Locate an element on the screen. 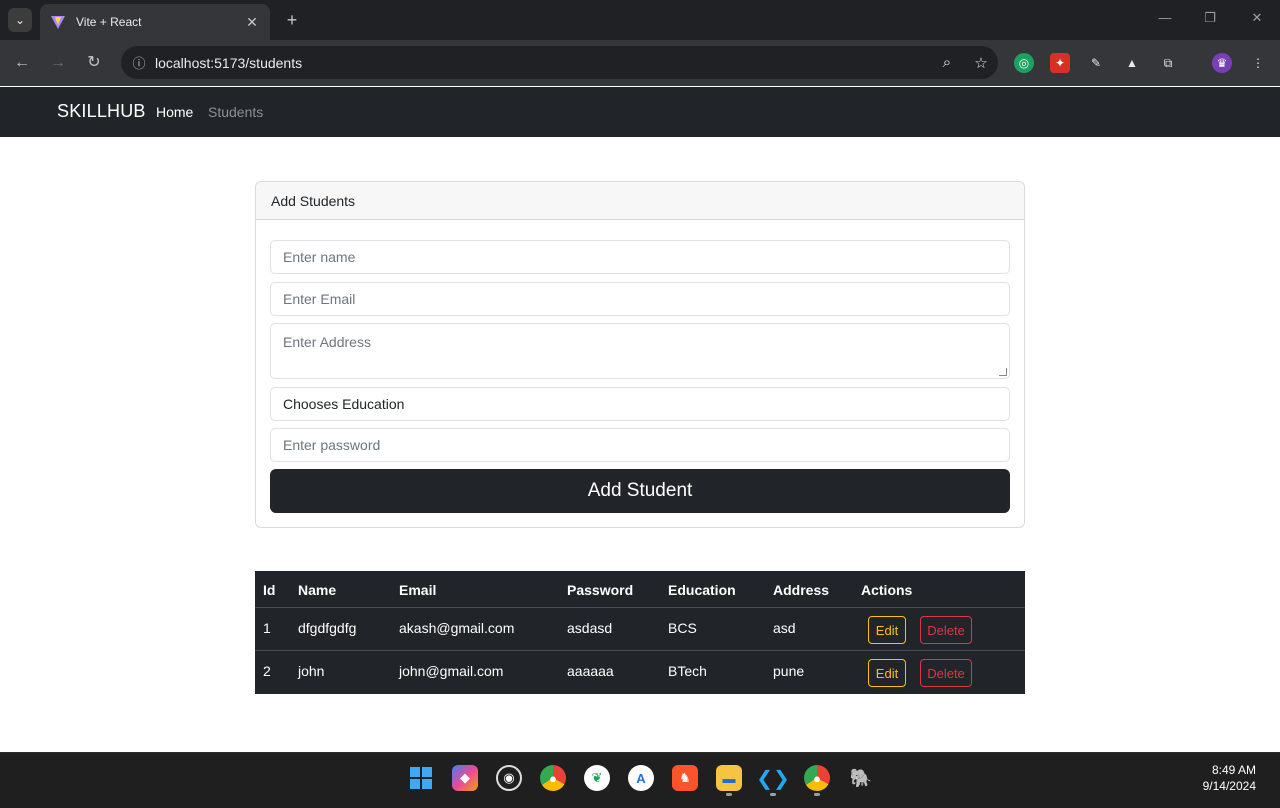 The height and width of the screenshot is (808, 1280). forward-icon: → is located at coordinates (58, 63).